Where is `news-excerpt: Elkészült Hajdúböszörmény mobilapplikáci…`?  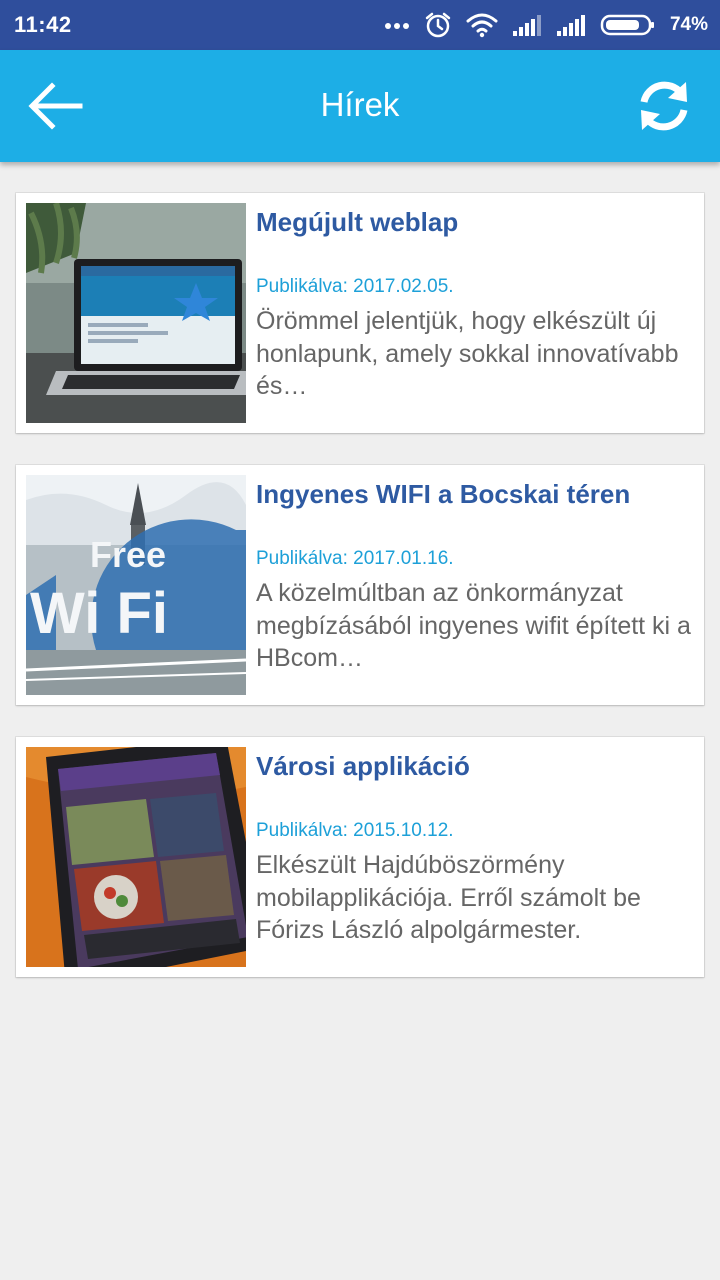
news-excerpt: Elkészült Hajdúböszörmény mobilapplikáci… is located at coordinates (448, 897).